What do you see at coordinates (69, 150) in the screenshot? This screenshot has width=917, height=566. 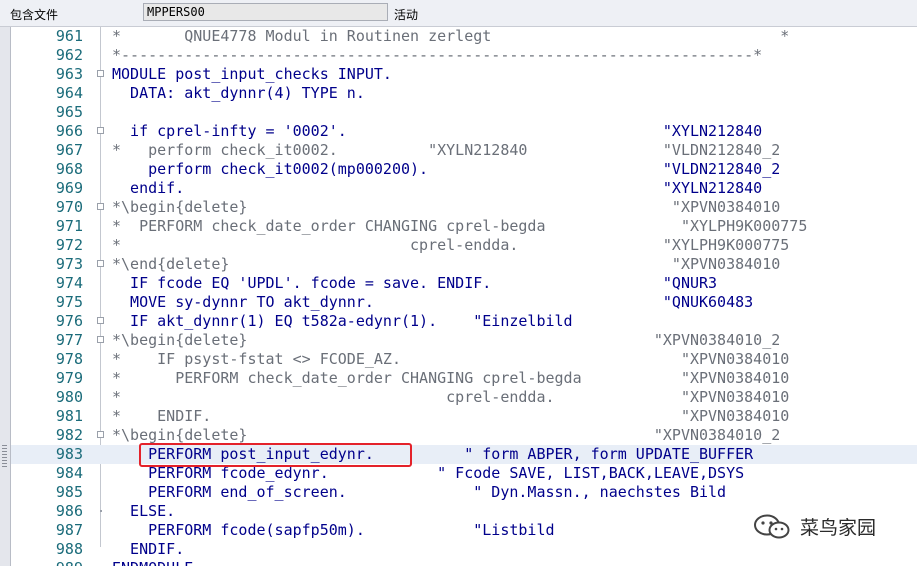 I see `line-number: 967` at bounding box center [69, 150].